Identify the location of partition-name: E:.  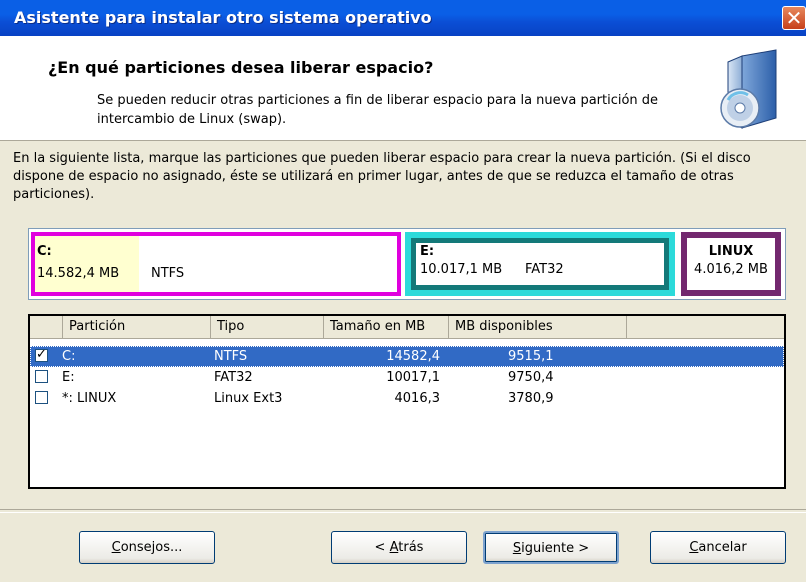
(68, 377).